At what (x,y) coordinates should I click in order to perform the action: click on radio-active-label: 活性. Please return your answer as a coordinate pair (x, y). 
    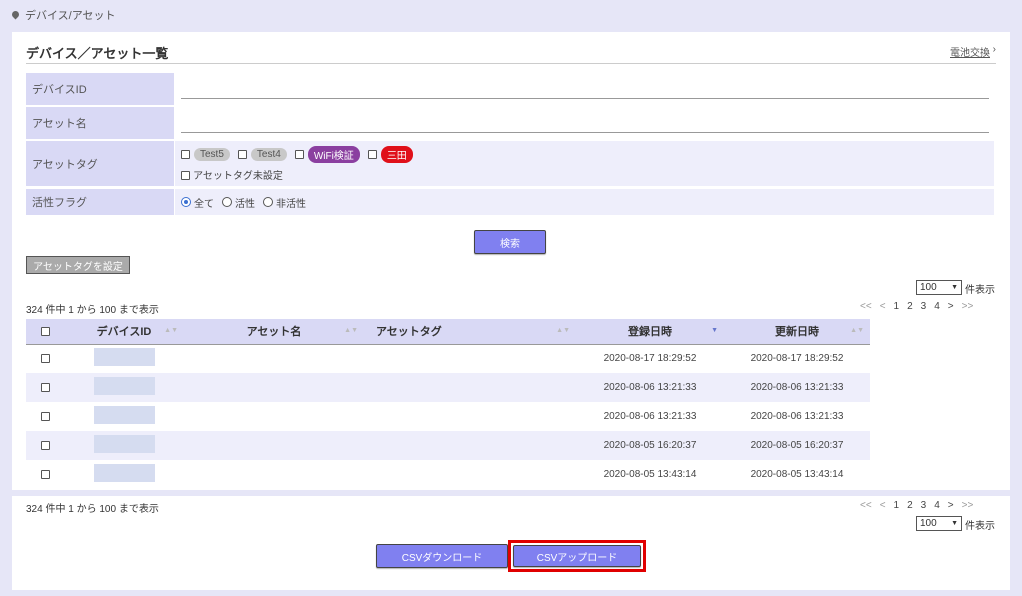
    Looking at the image, I should click on (245, 204).